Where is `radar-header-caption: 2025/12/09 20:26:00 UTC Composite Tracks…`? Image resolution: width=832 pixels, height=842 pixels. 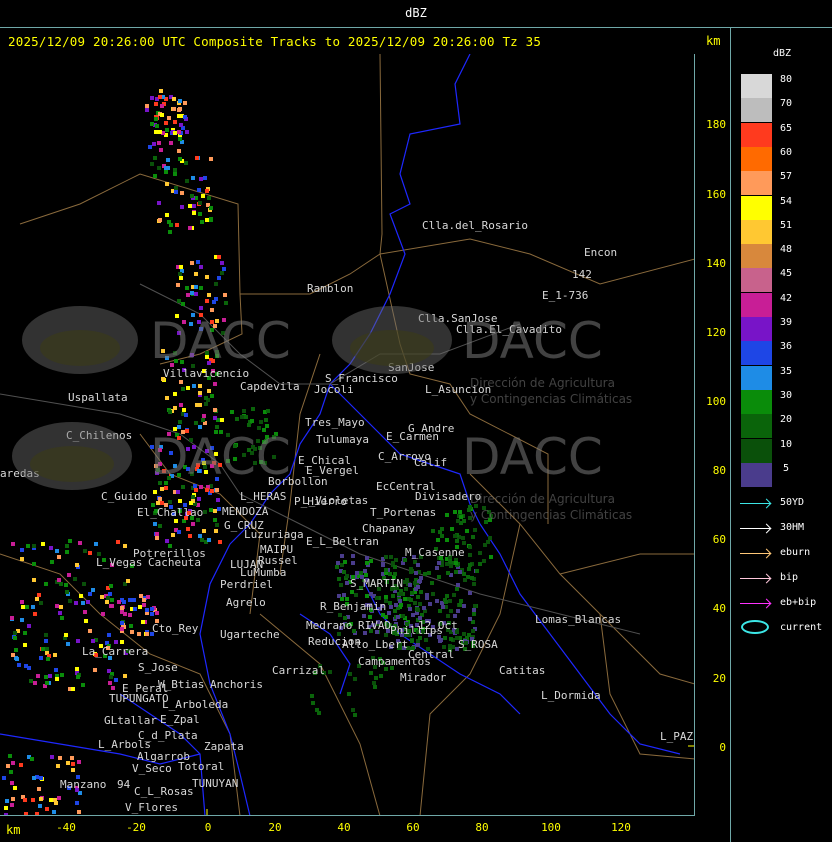
radar-header-caption: 2025/12/09 20:26:00 UTC Composite Tracks… is located at coordinates (275, 41).